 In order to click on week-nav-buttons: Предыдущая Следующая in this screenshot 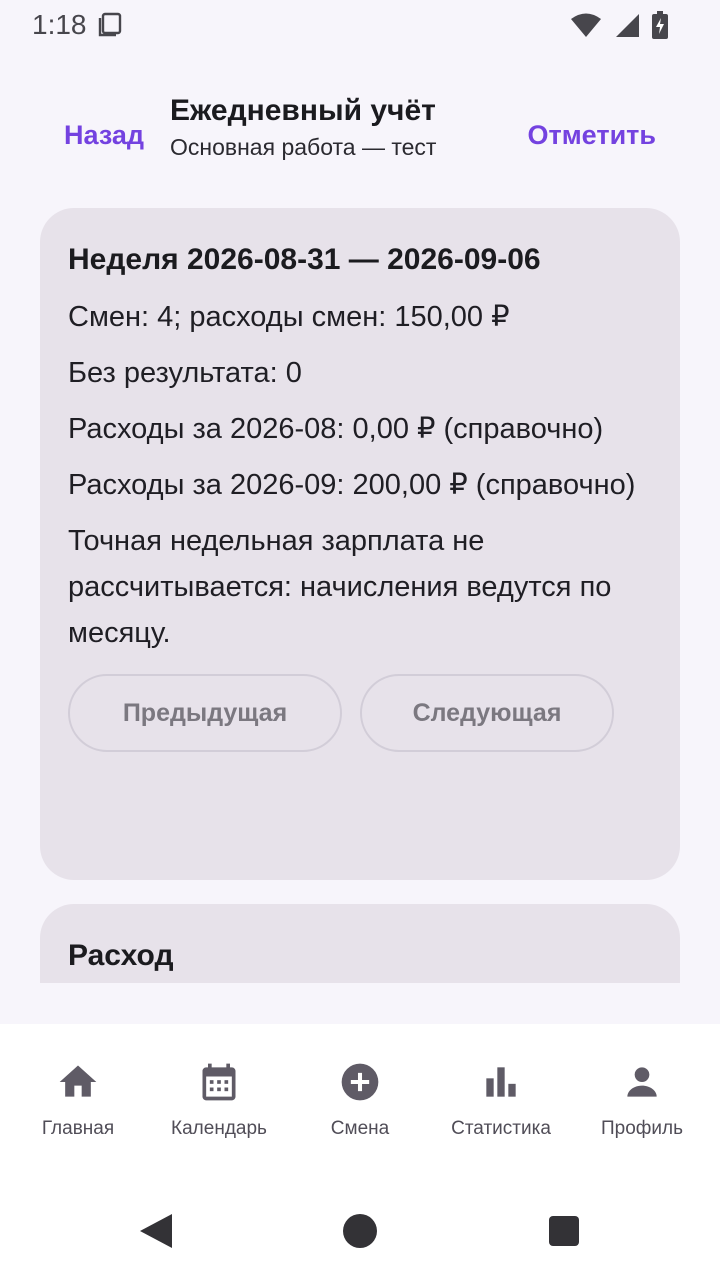, I will do `click(360, 713)`.